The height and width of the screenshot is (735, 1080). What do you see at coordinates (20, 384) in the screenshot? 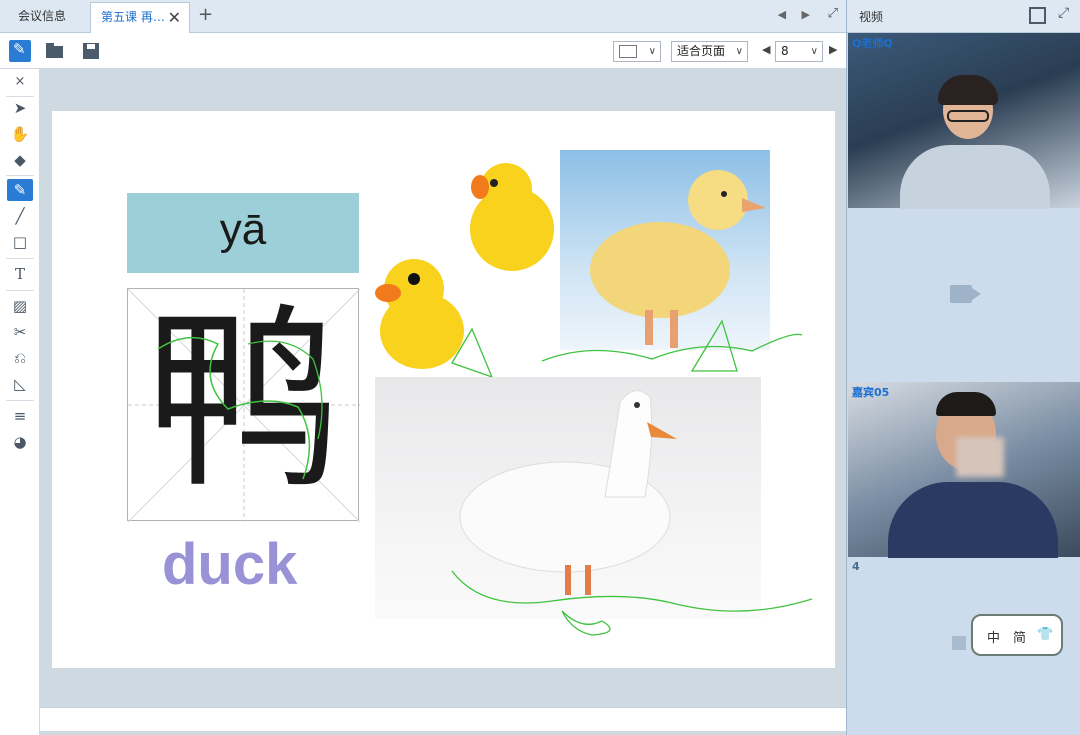
I see `chart-icon: ◺` at bounding box center [20, 384].